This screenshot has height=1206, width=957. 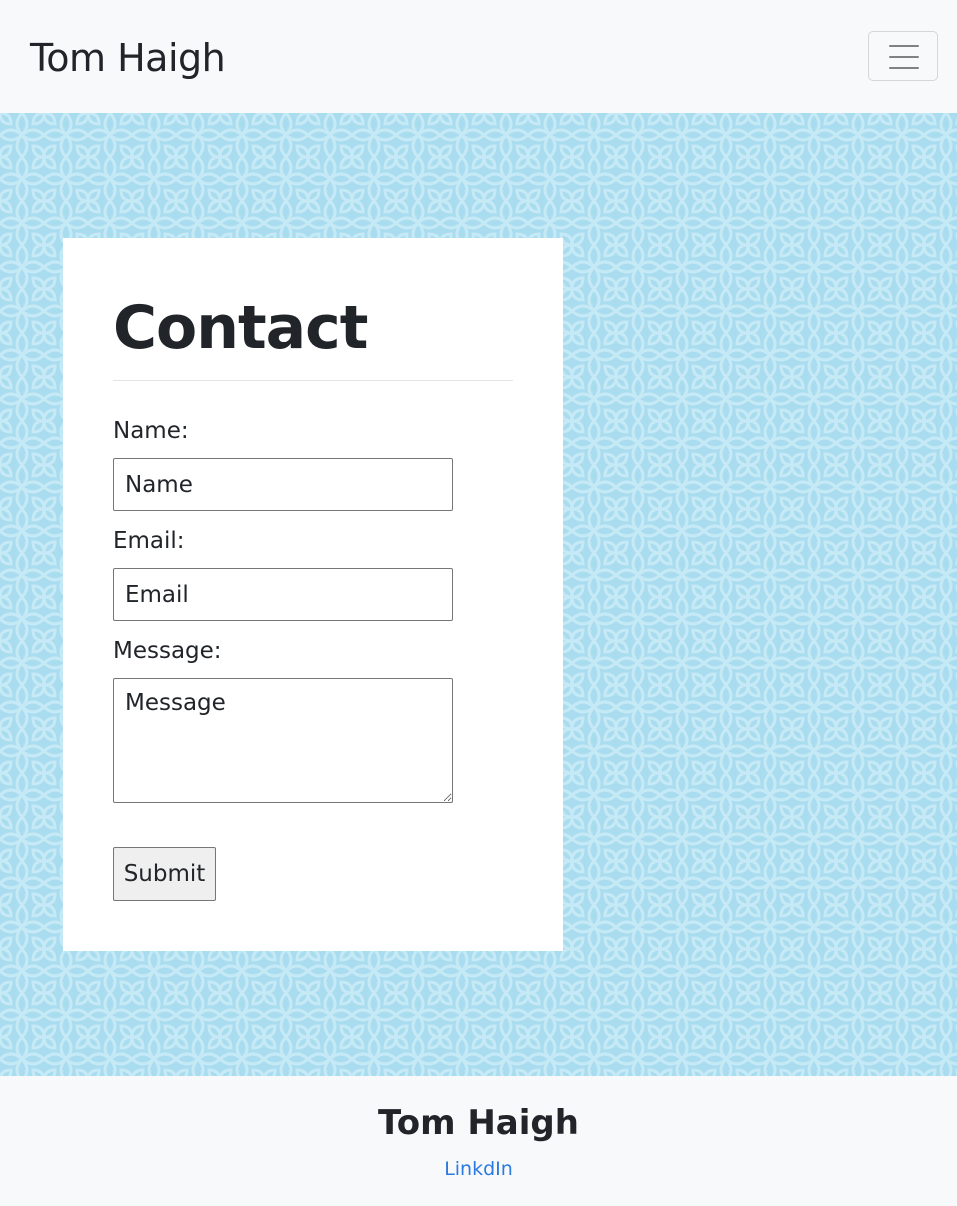 I want to click on footer: Tom Haigh LinkdIn, so click(x=478, y=1141).